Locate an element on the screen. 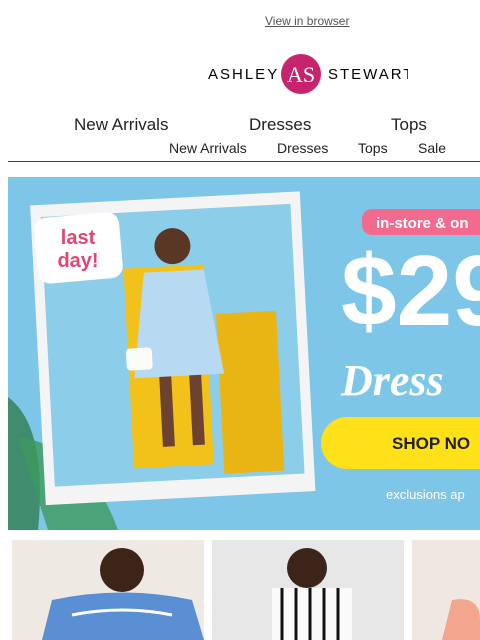  subnav-dresses: Dresses is located at coordinates (302, 148).